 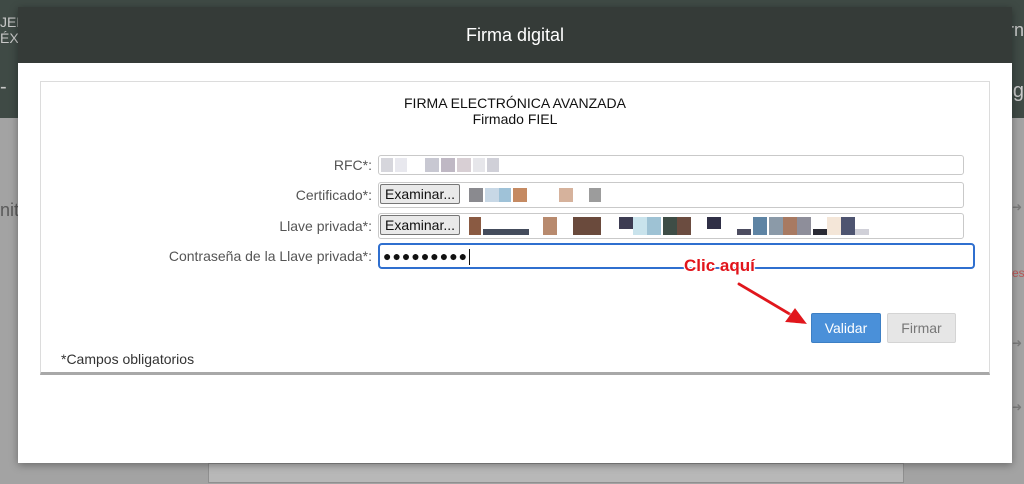 I want to click on panel-subtitle: Firmado FIEL, so click(x=515, y=119).